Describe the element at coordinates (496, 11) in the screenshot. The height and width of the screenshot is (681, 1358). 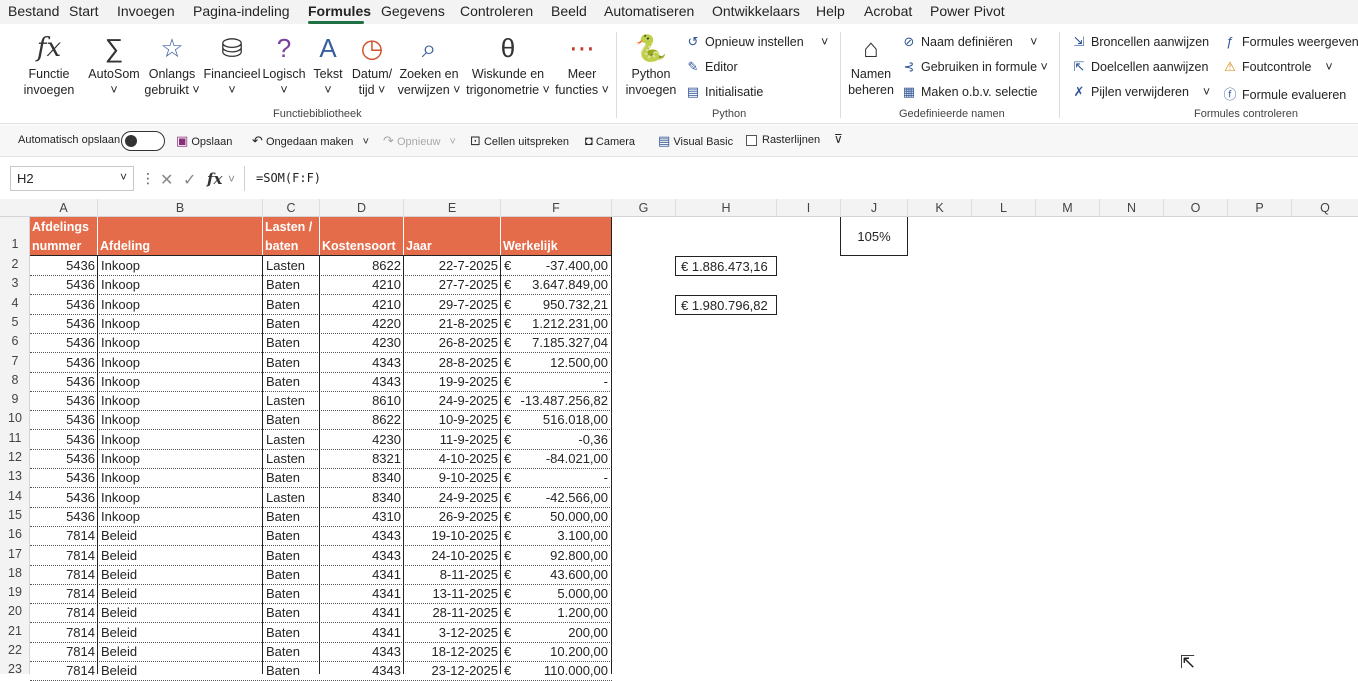
I see `tab-controleren: Controleren` at that location.